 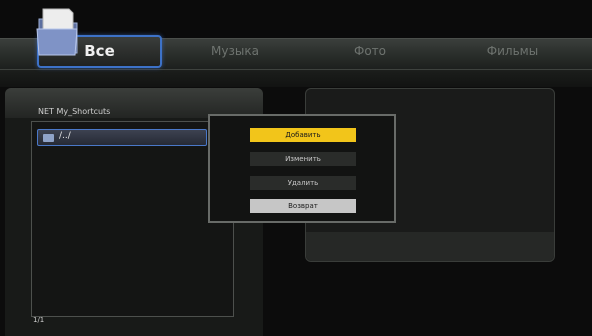 What do you see at coordinates (303, 206) in the screenshot?
I see `back-button: Возврат` at bounding box center [303, 206].